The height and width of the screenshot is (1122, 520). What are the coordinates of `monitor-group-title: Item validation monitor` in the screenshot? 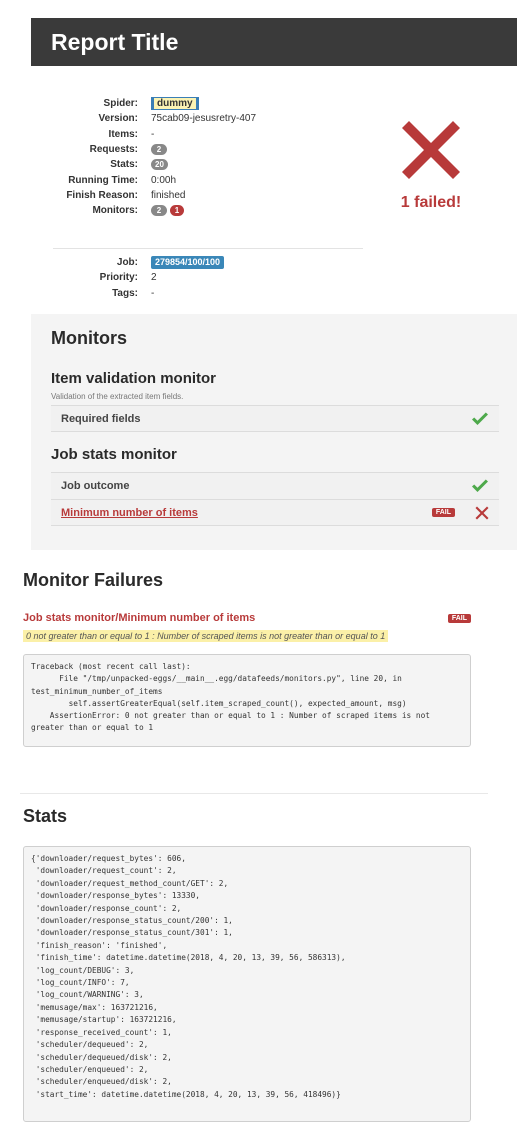 It's located at (134, 378).